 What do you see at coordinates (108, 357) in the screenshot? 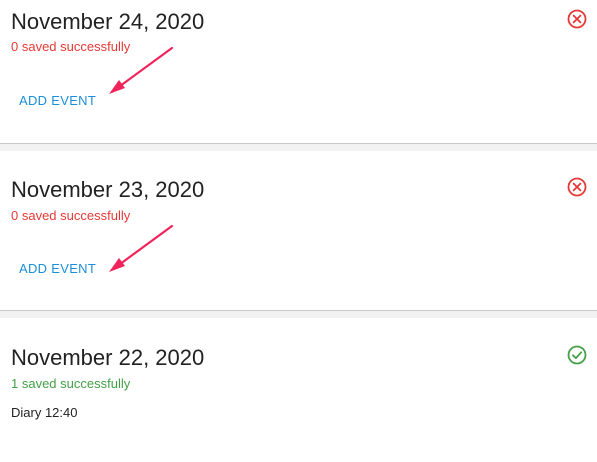
I see `day-title: November 22, 2020` at bounding box center [108, 357].